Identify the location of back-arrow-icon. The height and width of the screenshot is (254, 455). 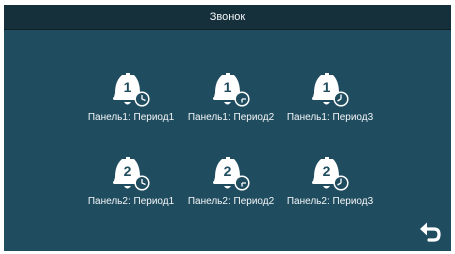
(430, 232).